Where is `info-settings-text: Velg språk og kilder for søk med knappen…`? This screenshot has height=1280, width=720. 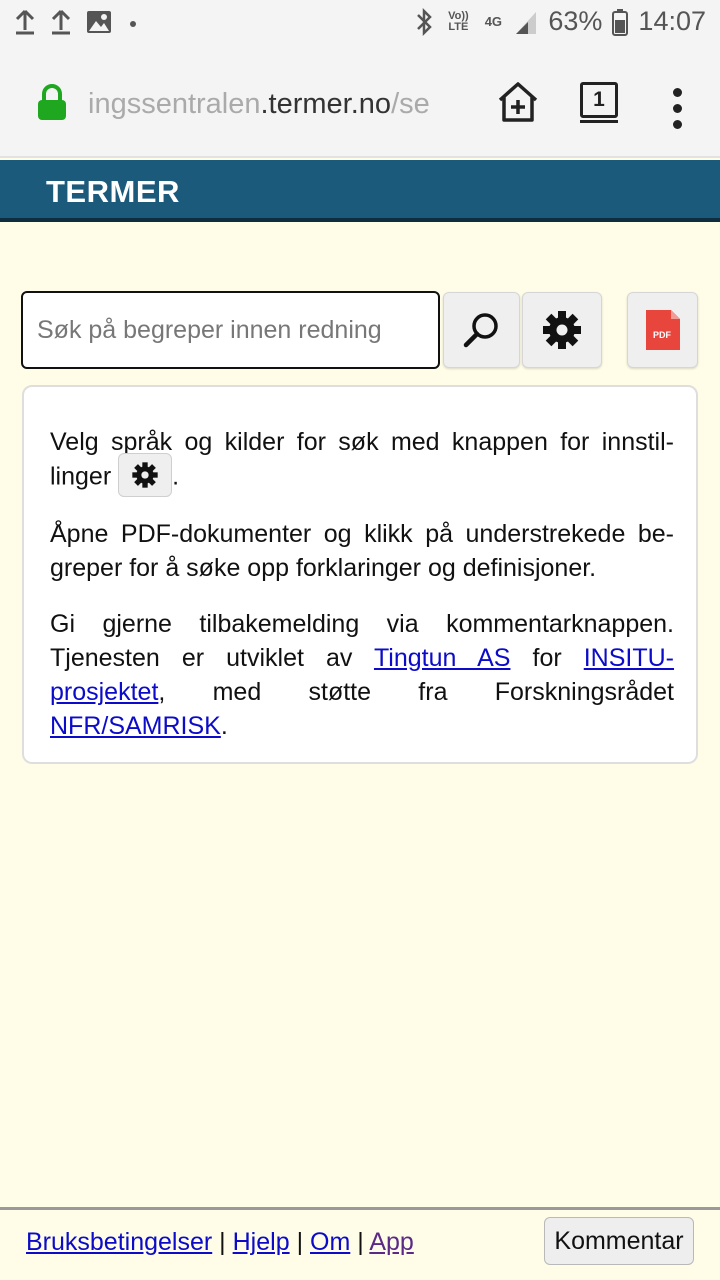
info-settings-text: Velg språk og kilder for søk med knappen… is located at coordinates (362, 461).